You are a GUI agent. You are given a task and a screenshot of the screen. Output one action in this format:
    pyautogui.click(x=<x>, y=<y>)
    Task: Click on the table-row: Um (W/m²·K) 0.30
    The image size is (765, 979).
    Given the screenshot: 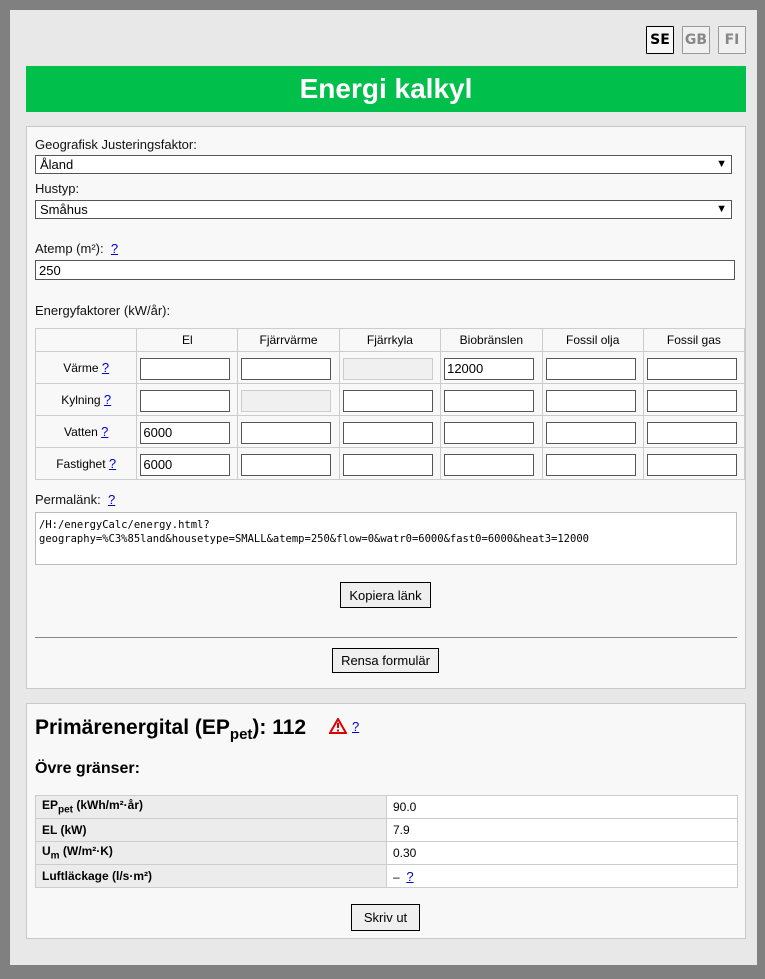 What is the action you would take?
    pyautogui.click(x=386, y=853)
    